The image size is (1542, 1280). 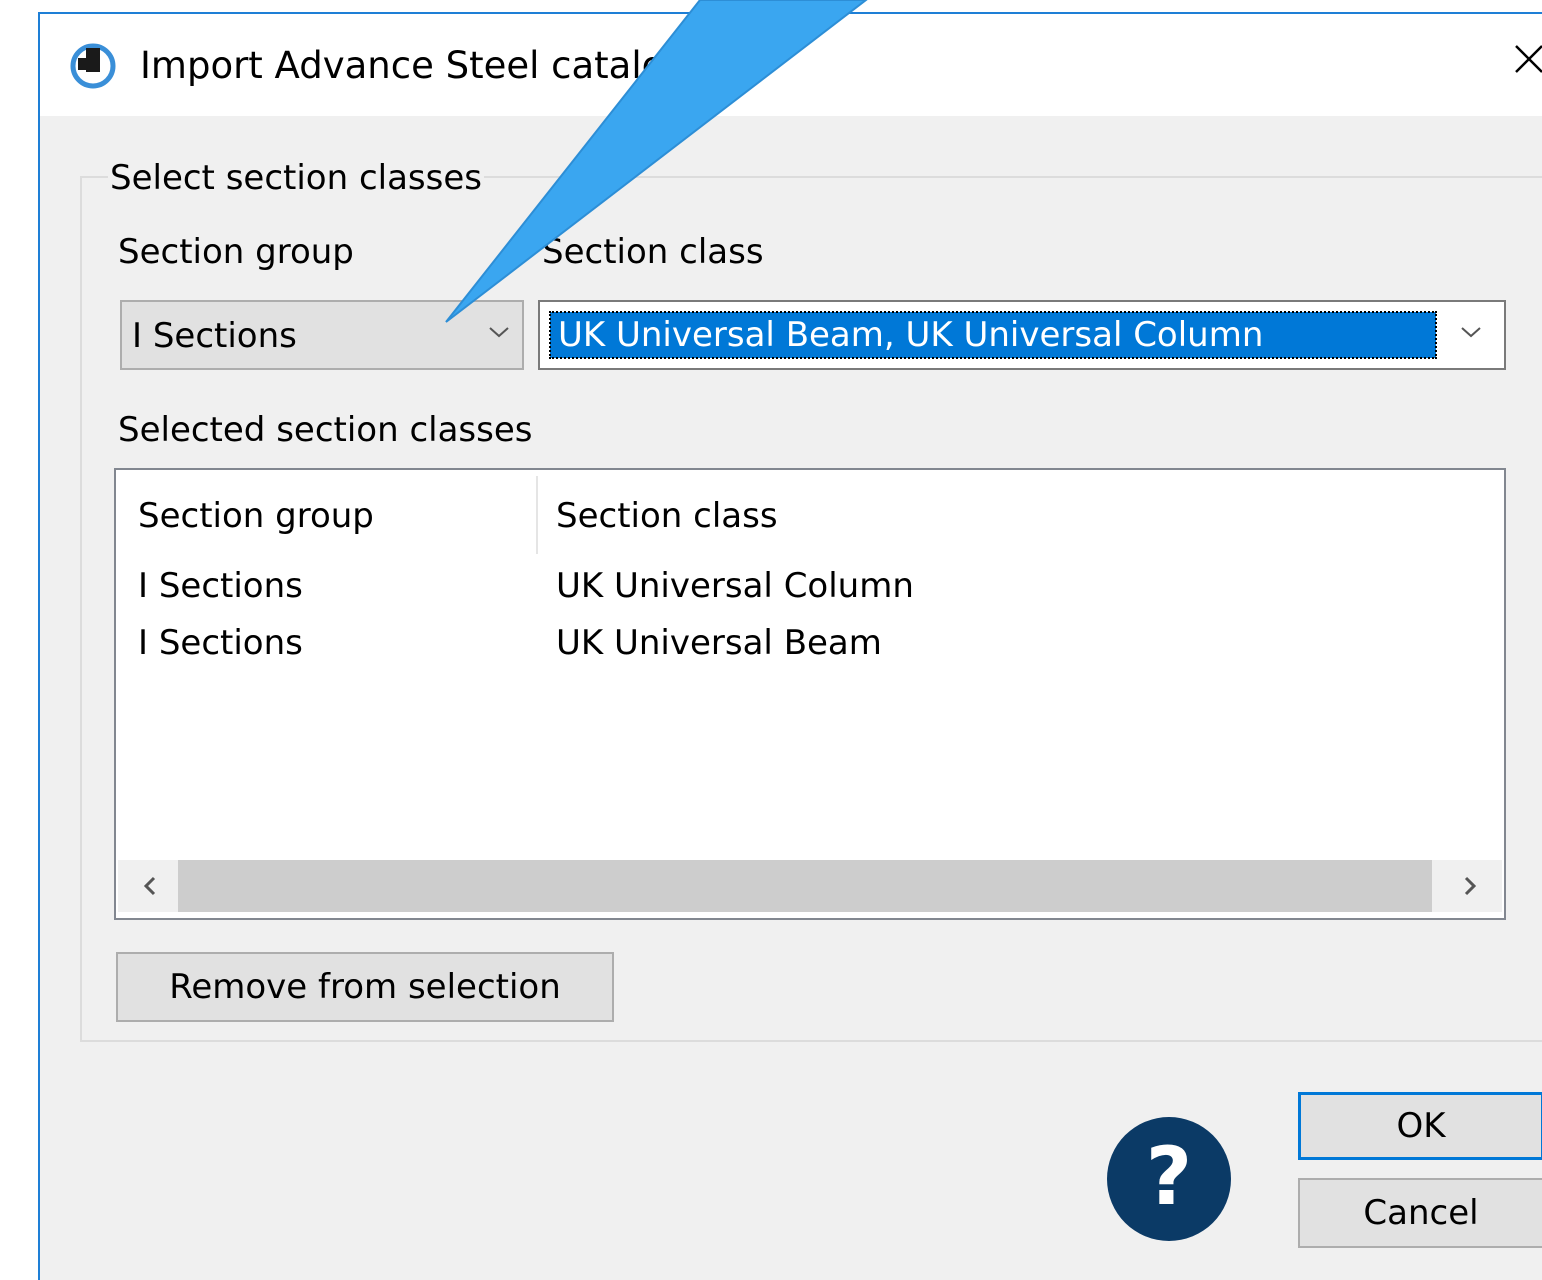 I want to click on help-symbol: ?, so click(x=1169, y=1176).